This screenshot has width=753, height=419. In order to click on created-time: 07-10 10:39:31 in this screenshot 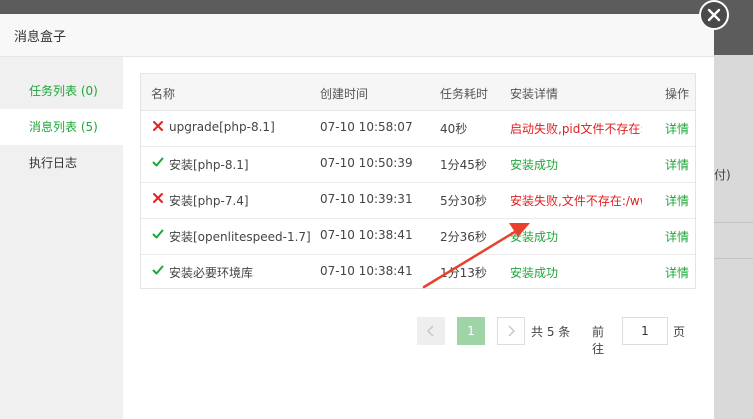, I will do `click(366, 199)`.